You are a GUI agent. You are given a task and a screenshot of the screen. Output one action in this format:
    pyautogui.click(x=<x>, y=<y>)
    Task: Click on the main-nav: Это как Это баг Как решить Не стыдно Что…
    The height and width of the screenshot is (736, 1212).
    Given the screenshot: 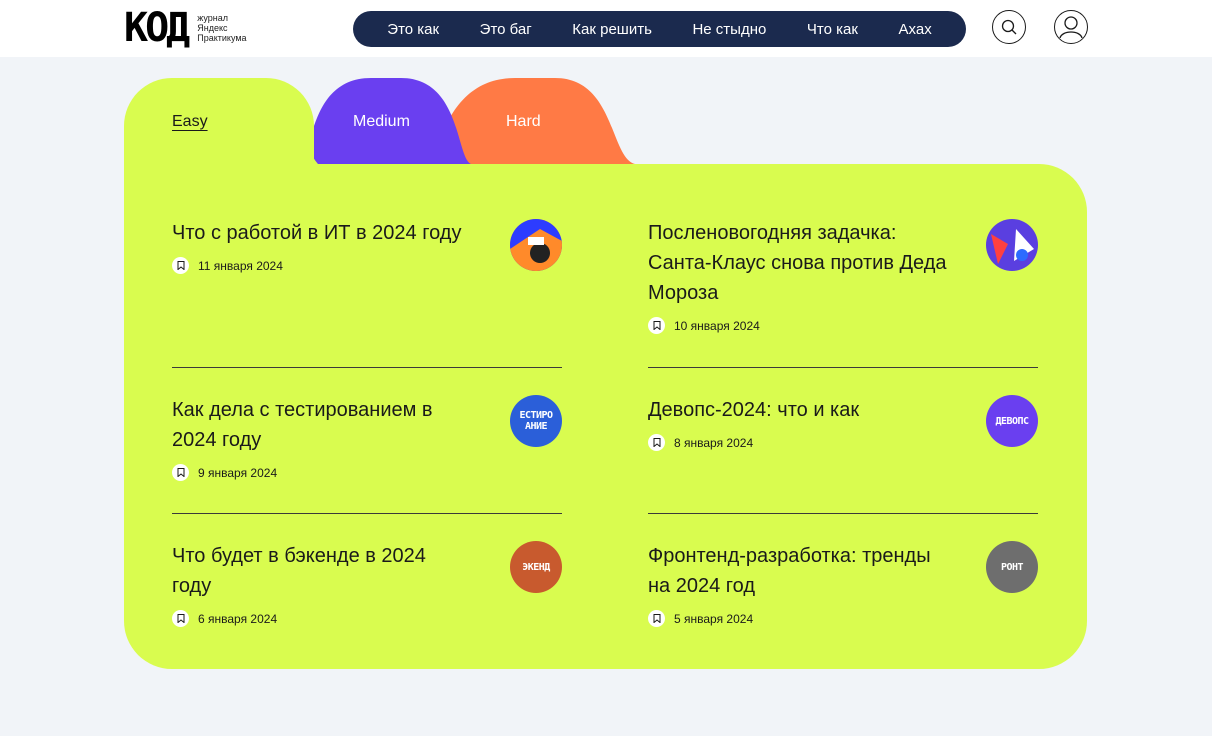 What is the action you would take?
    pyautogui.click(x=659, y=29)
    